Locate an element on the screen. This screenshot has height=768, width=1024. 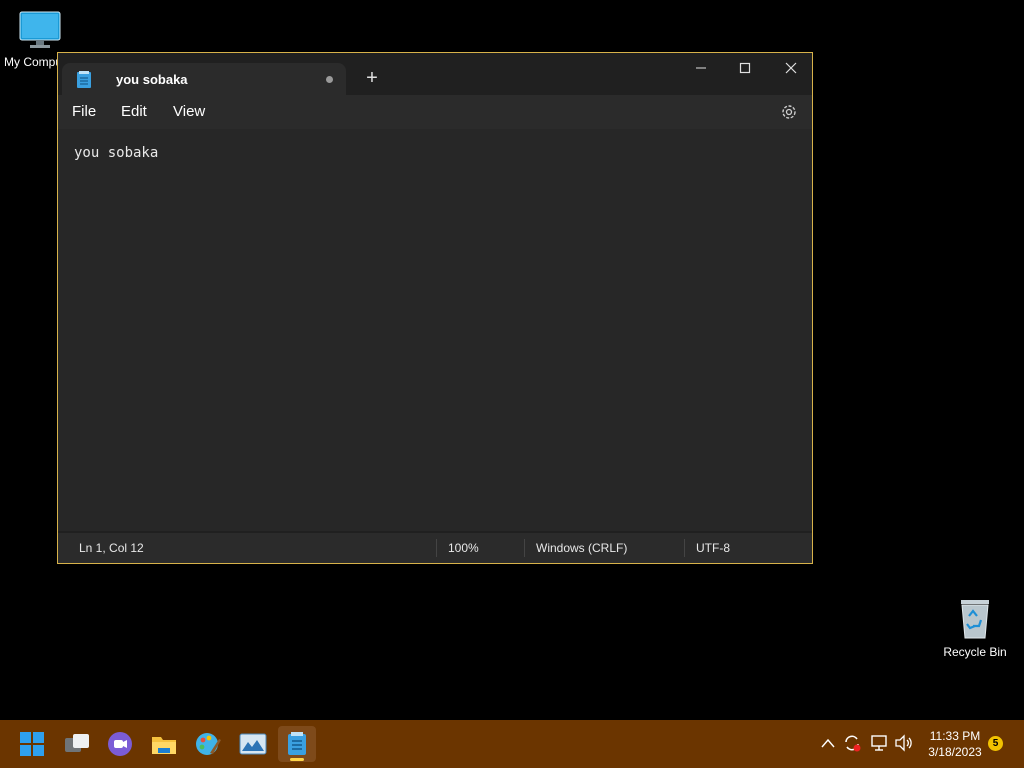
photos-button is located at coordinates (253, 744).